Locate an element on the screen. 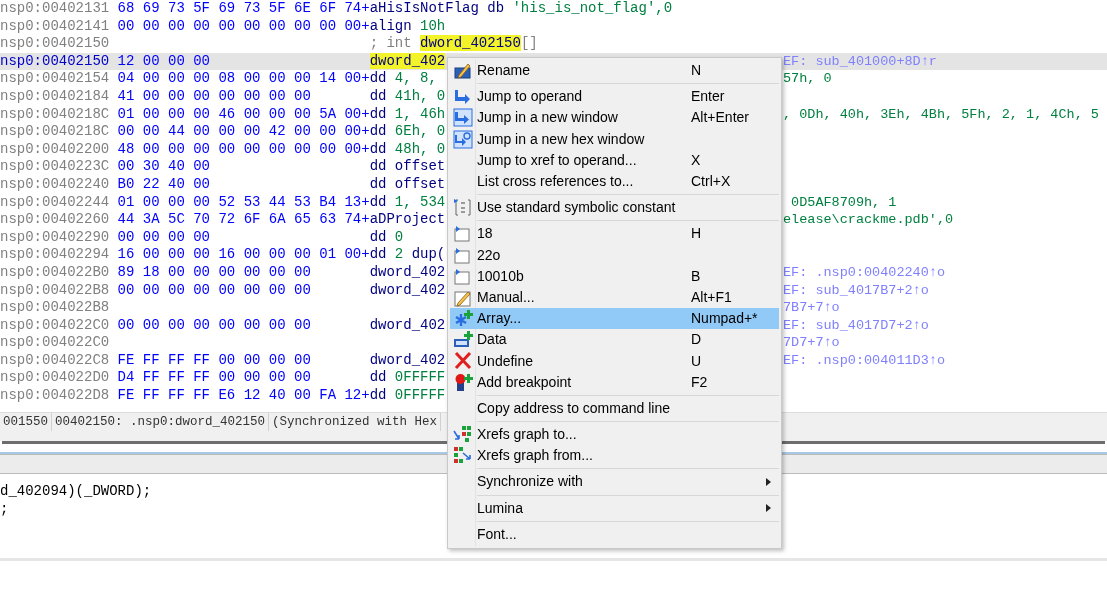  menu-item: 10010b B is located at coordinates (614, 276).